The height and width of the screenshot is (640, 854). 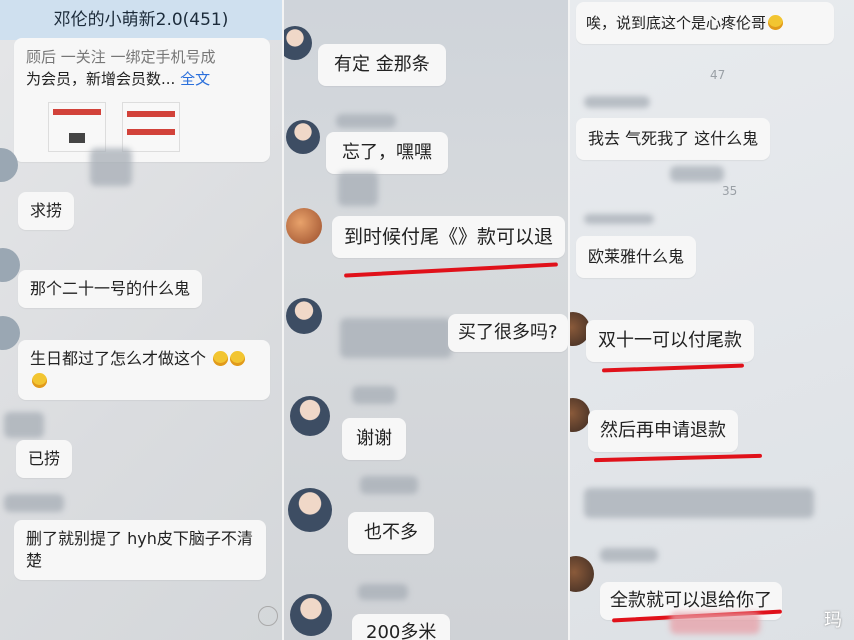 I want to click on message-text: 唉，说到底这个是心疼伦哥, so click(x=676, y=23).